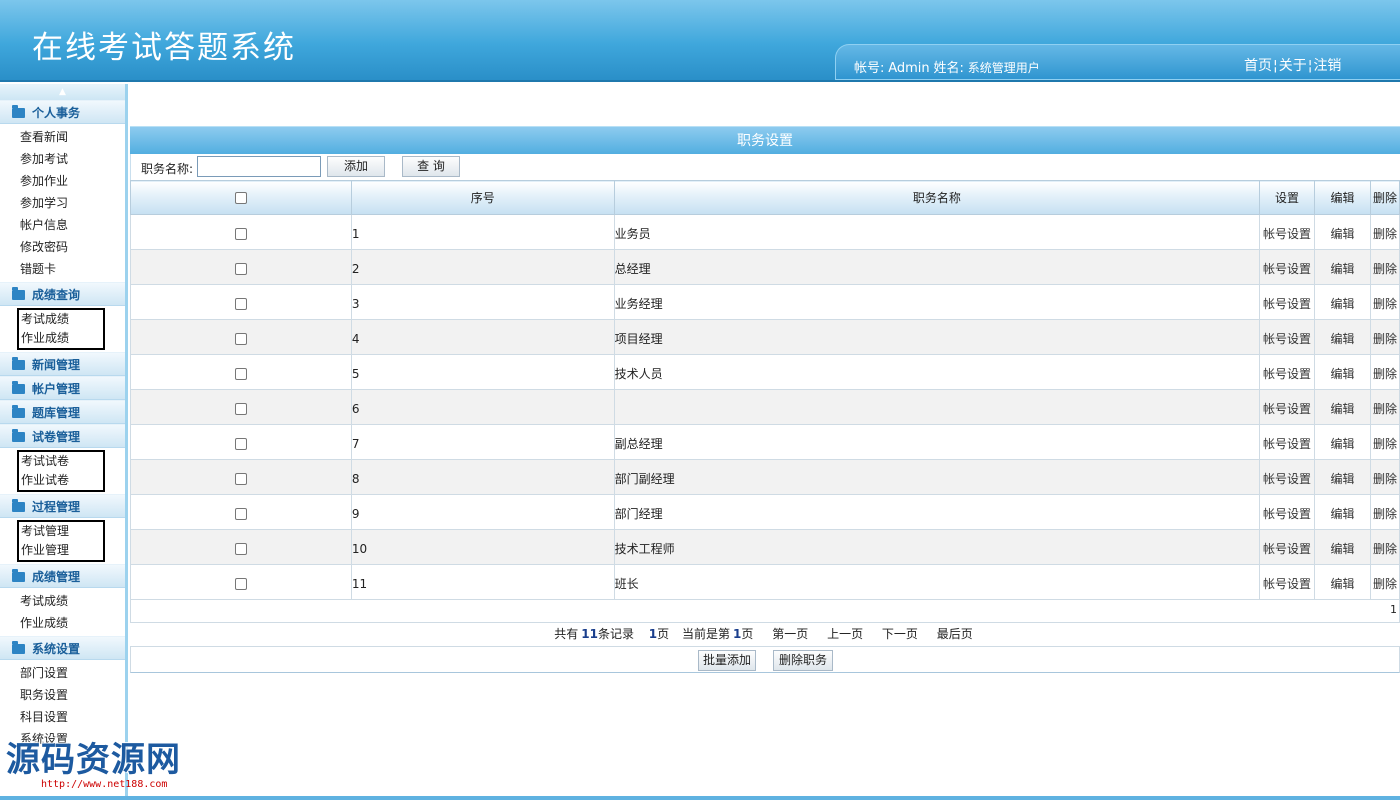 This screenshot has width=1400, height=800. What do you see at coordinates (62, 294) in the screenshot?
I see `sidebar-group-score-query: 成绩查询` at bounding box center [62, 294].